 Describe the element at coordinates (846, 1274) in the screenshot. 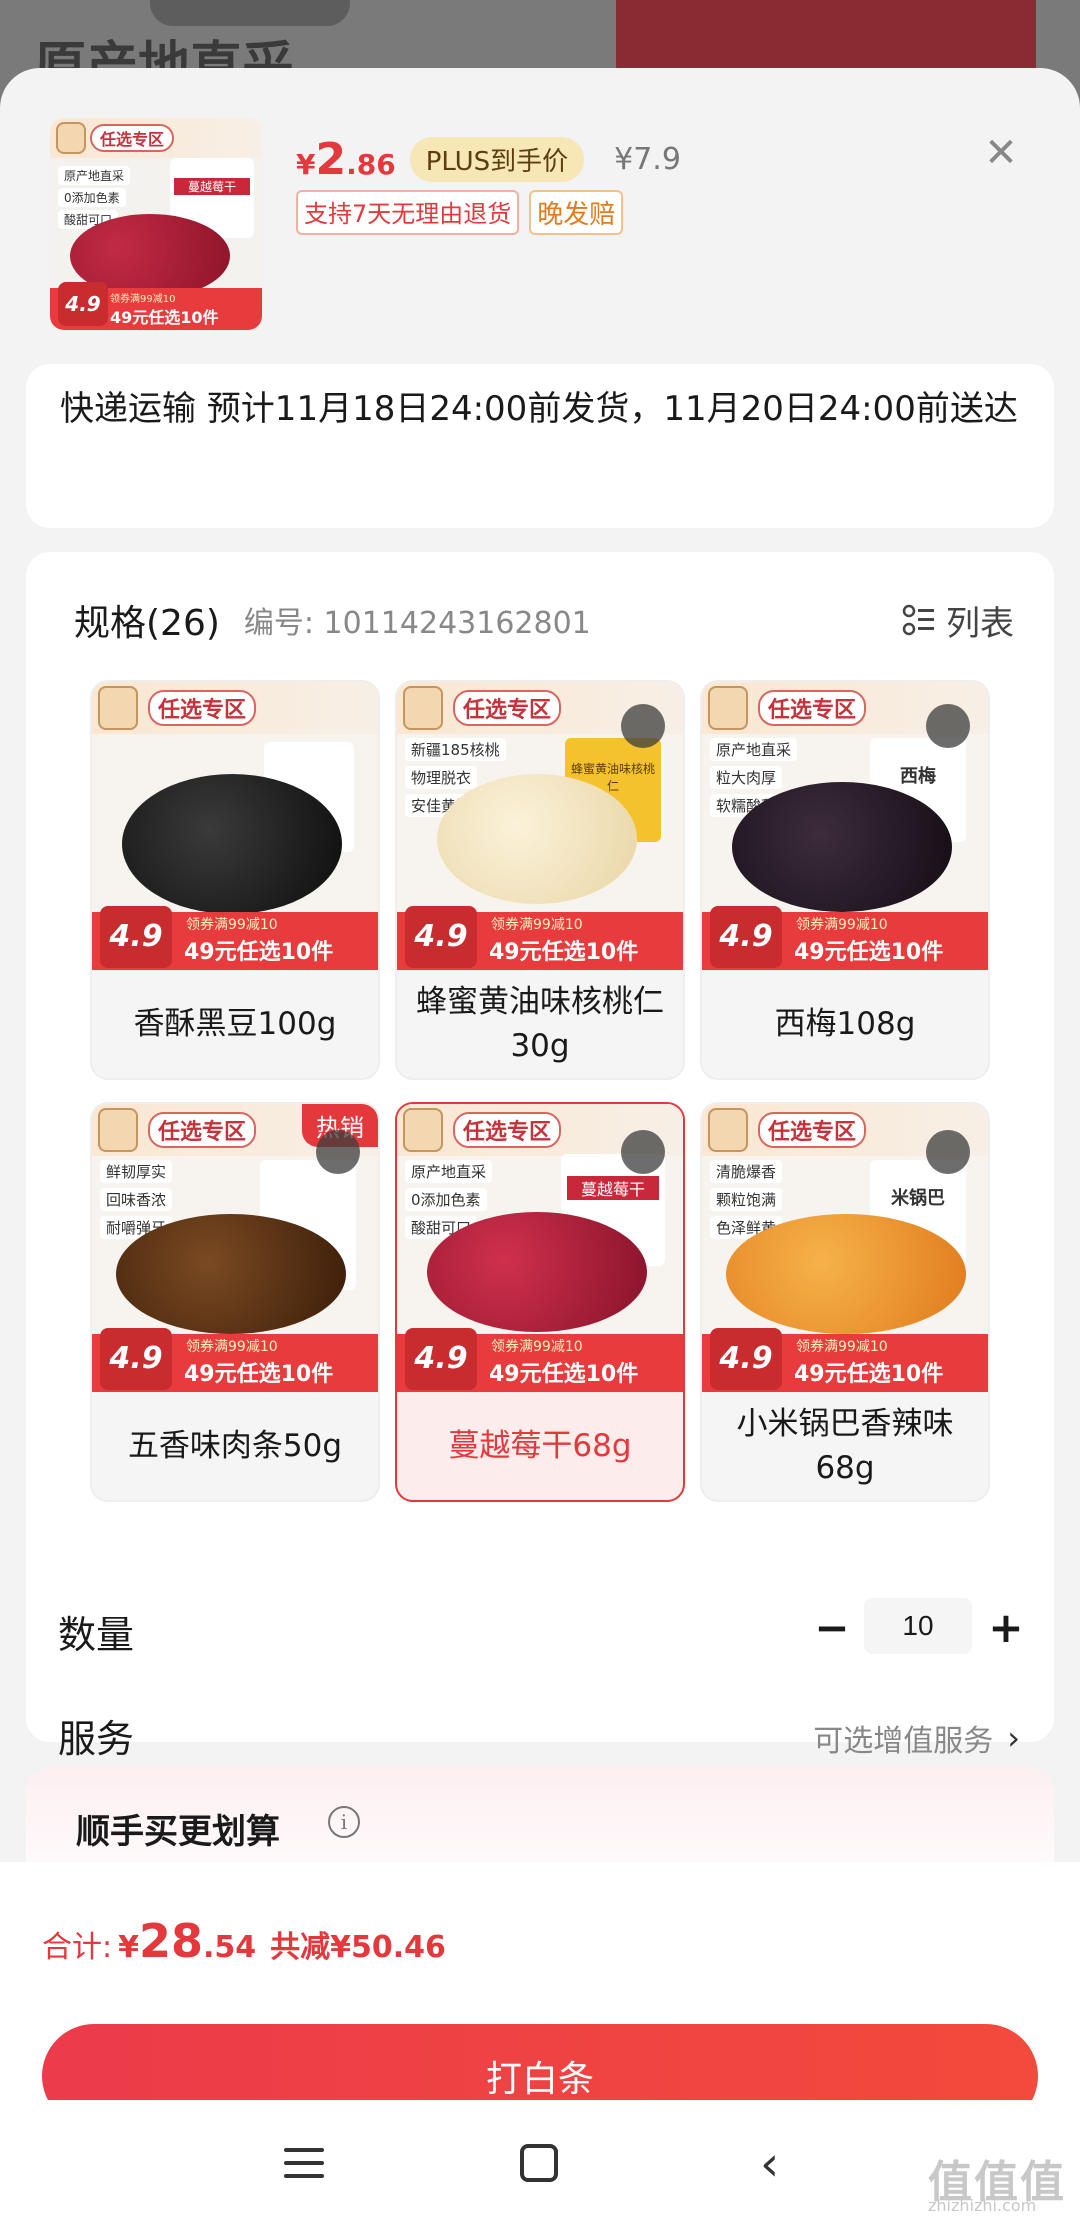

I see `rice-crust-pile` at that location.